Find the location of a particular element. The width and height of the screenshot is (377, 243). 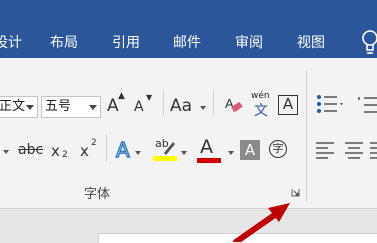

tab-layout: 布局 is located at coordinates (64, 42).